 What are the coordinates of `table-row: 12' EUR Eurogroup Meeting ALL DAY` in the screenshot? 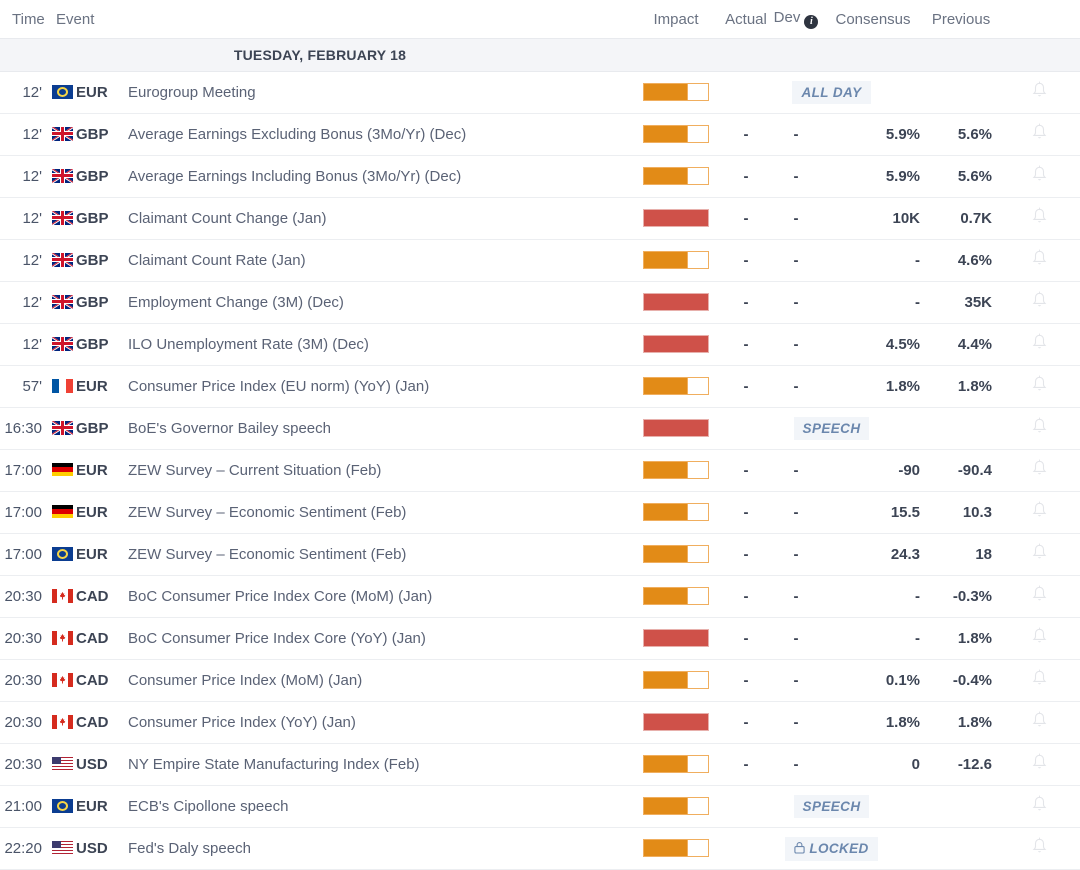 It's located at (540, 92).